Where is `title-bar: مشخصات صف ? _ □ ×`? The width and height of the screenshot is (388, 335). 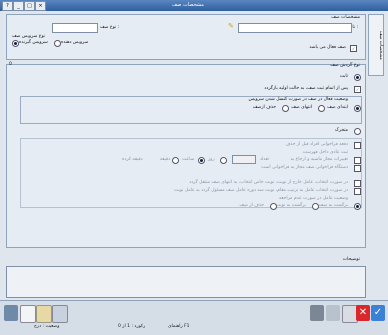 title-bar: مشخصات صف ? _ □ × is located at coordinates (194, 5).